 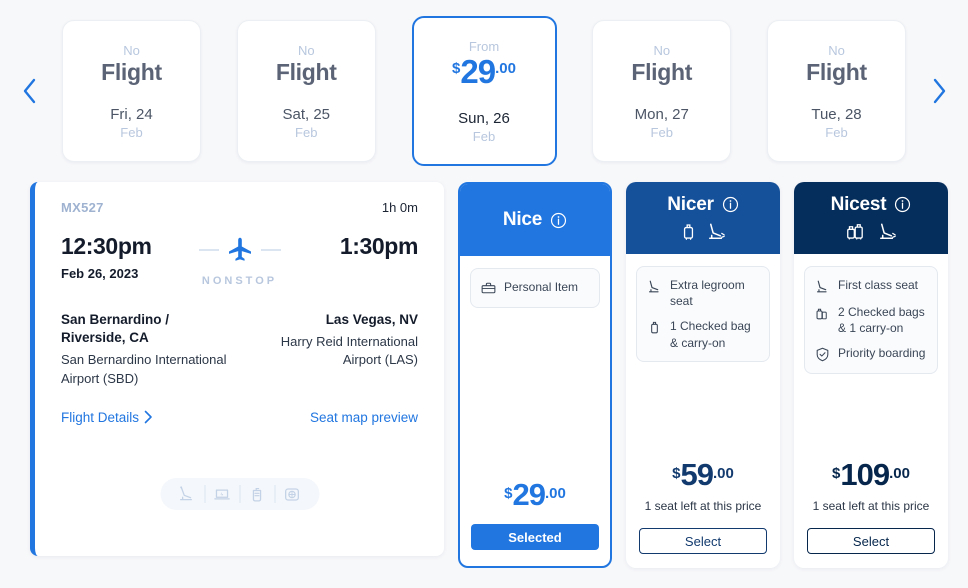 I want to click on fare-amenity-item: Personal Item, so click(x=535, y=288).